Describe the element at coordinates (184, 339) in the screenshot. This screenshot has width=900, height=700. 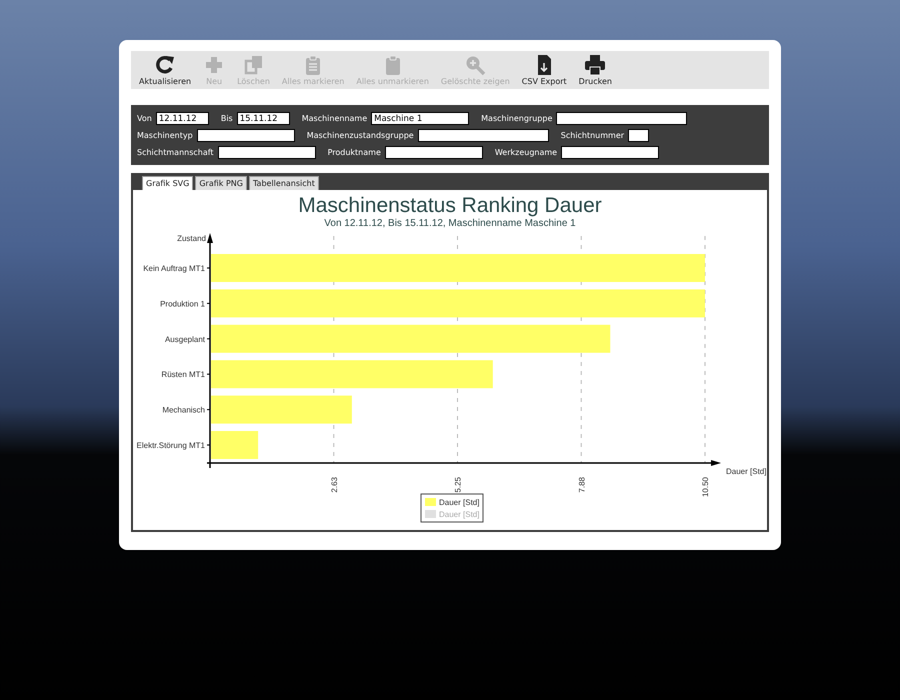
I see `category-label: Ausgeplant` at that location.